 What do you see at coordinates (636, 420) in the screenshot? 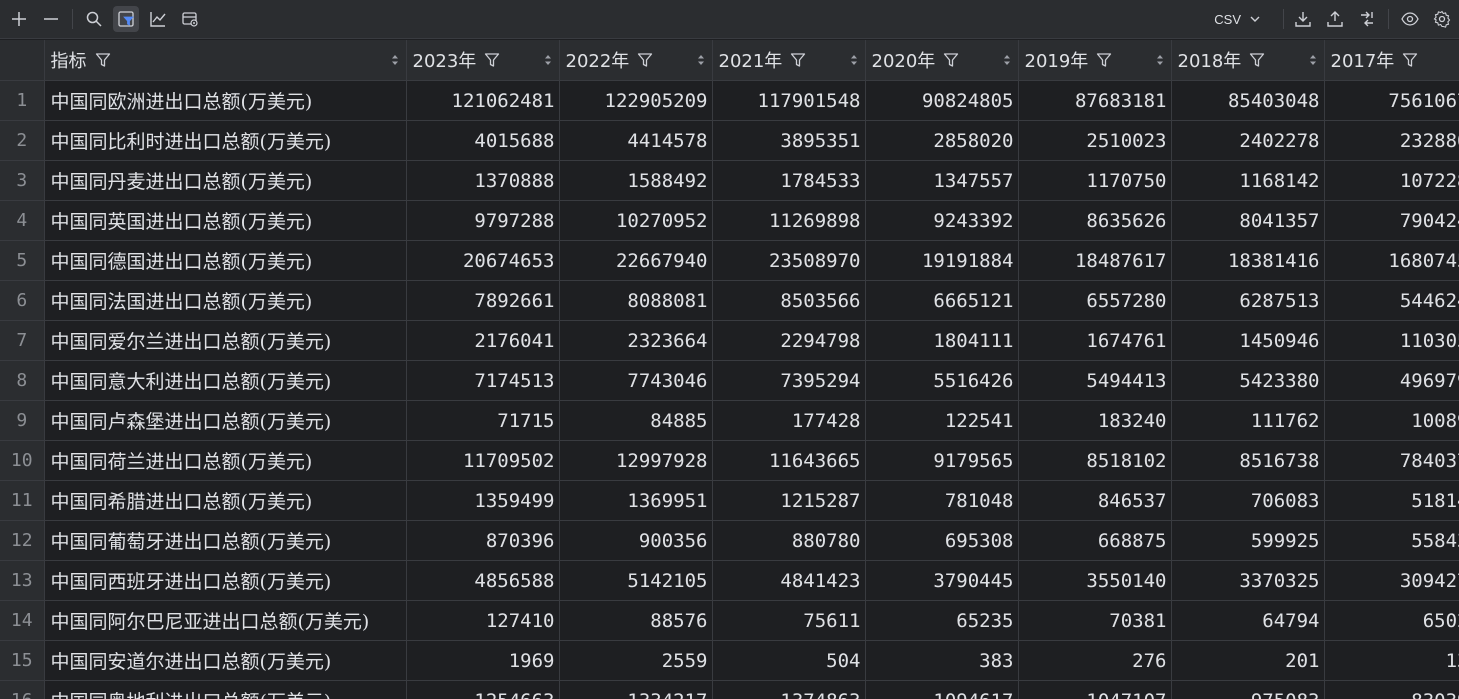
I see `value-cell: 84885` at bounding box center [636, 420].